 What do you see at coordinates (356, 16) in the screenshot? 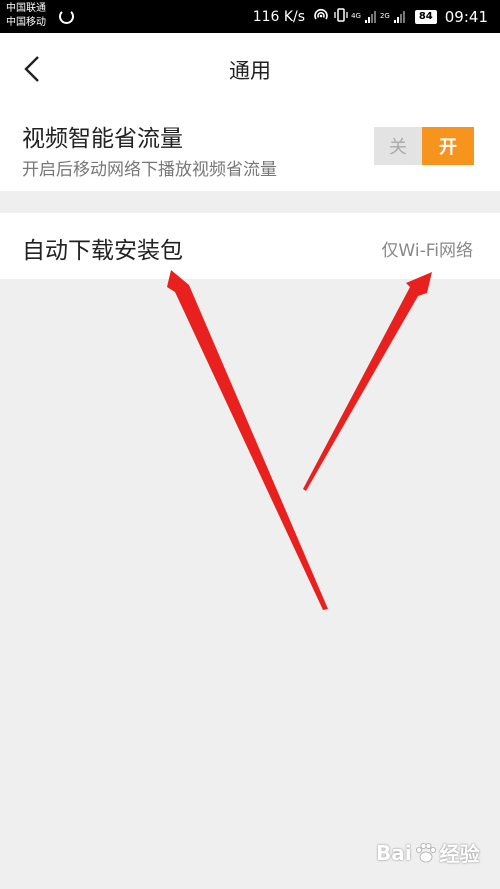
I see `network-type-1: 4G` at bounding box center [356, 16].